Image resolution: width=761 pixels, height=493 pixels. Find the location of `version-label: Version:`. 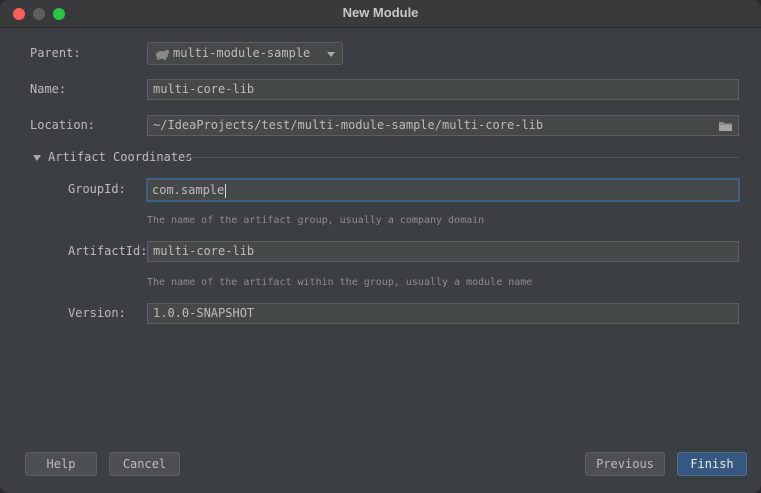

version-label: Version: is located at coordinates (97, 313).